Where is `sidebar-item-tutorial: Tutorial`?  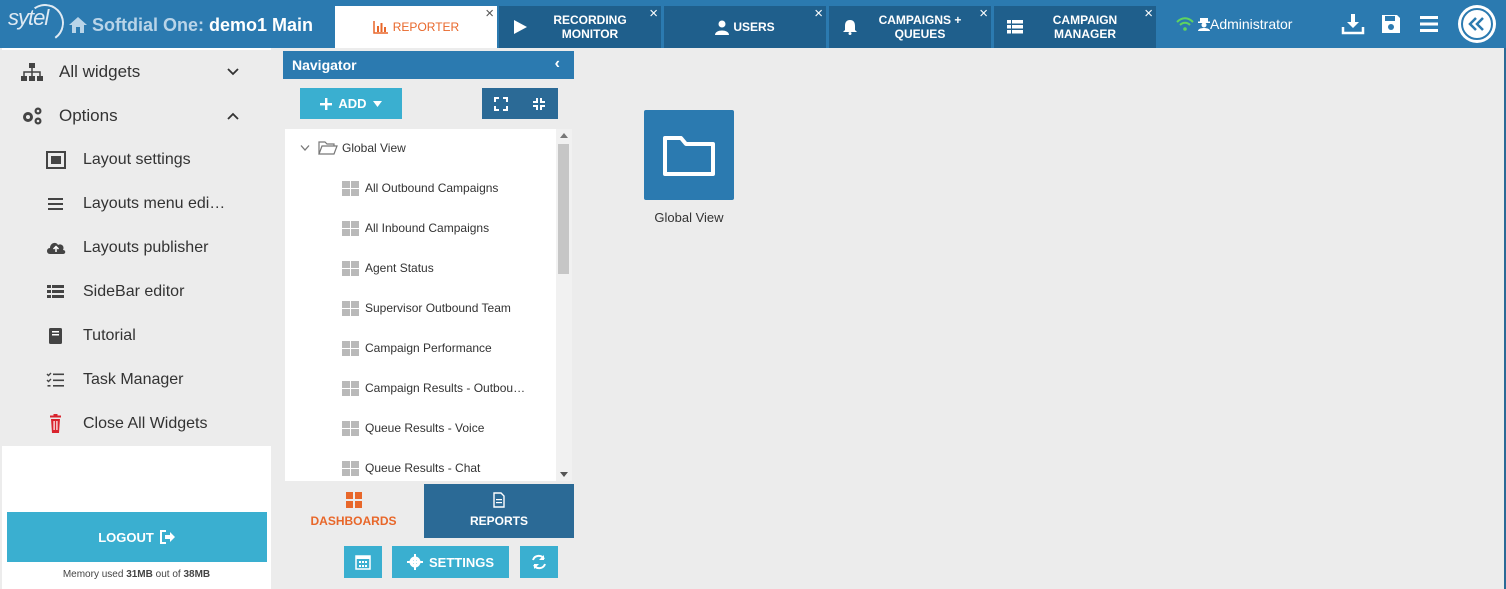
sidebar-item-tutorial: Tutorial is located at coordinates (136, 336).